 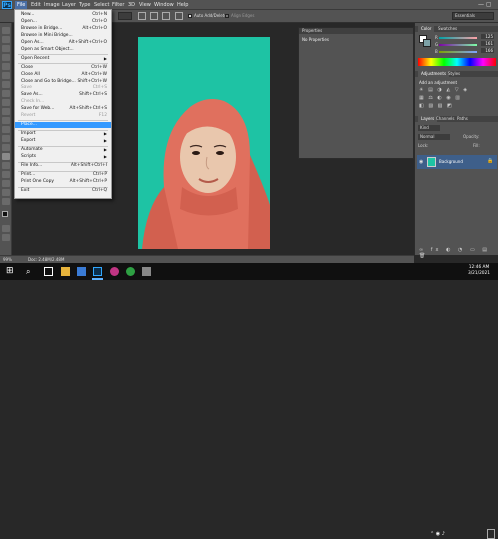 I want to click on history-brush-tool-icon, so click(x=6, y=111).